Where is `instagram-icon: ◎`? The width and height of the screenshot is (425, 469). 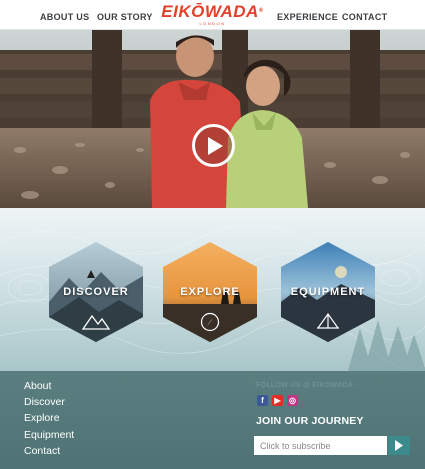 instagram-icon: ◎ is located at coordinates (292, 400).